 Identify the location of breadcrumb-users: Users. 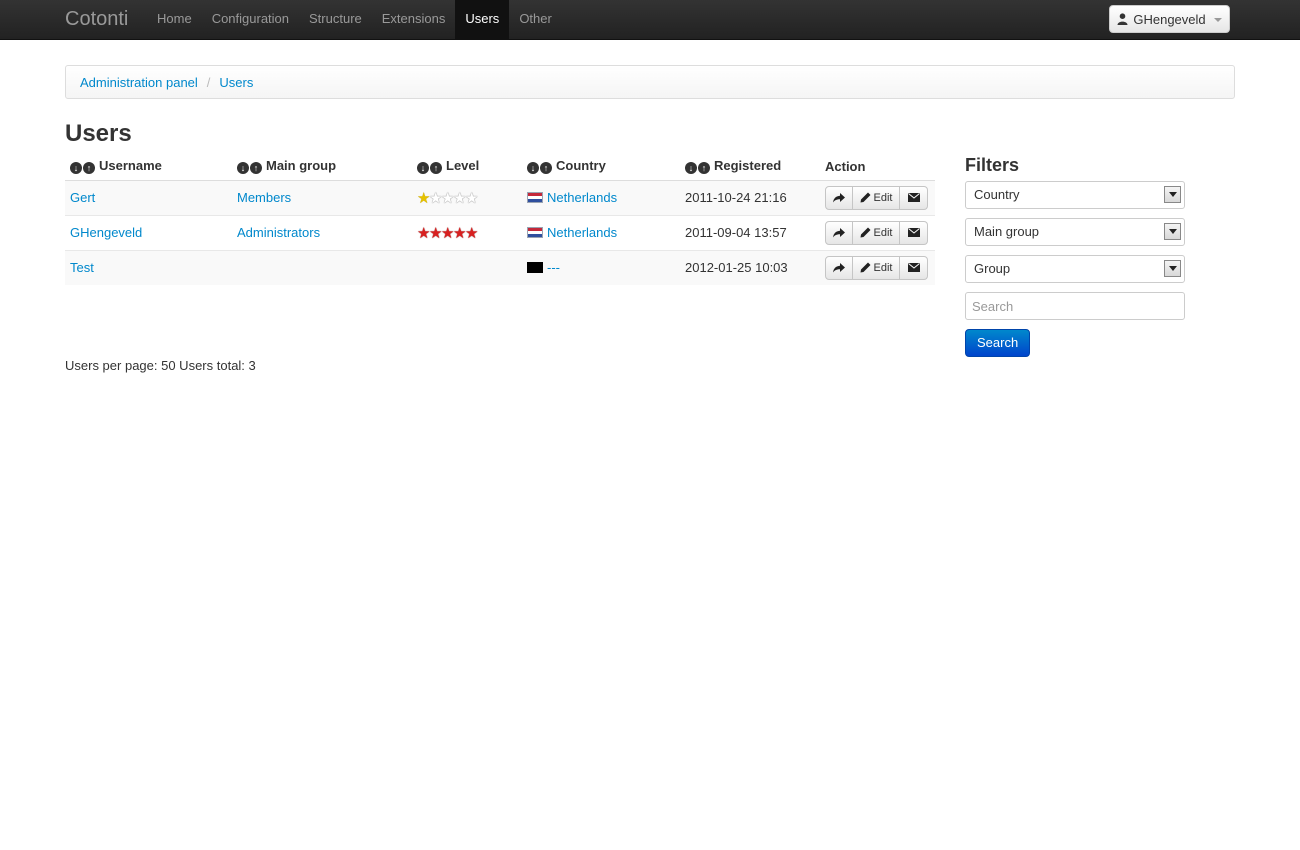
(236, 82).